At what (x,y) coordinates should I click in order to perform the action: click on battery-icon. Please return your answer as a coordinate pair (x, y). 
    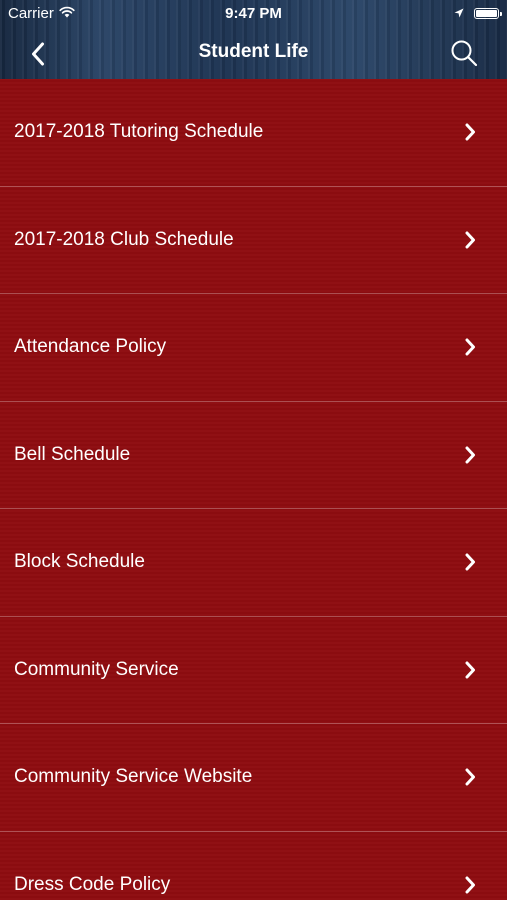
    Looking at the image, I should click on (488, 13).